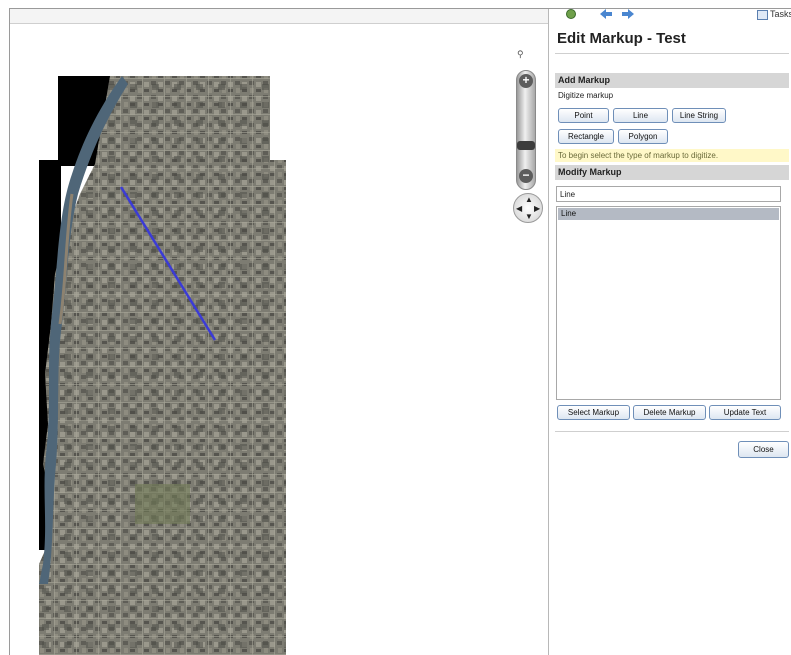 The height and width of the screenshot is (655, 791). What do you see at coordinates (529, 200) in the screenshot?
I see `pan-up-icon: ▲` at bounding box center [529, 200].